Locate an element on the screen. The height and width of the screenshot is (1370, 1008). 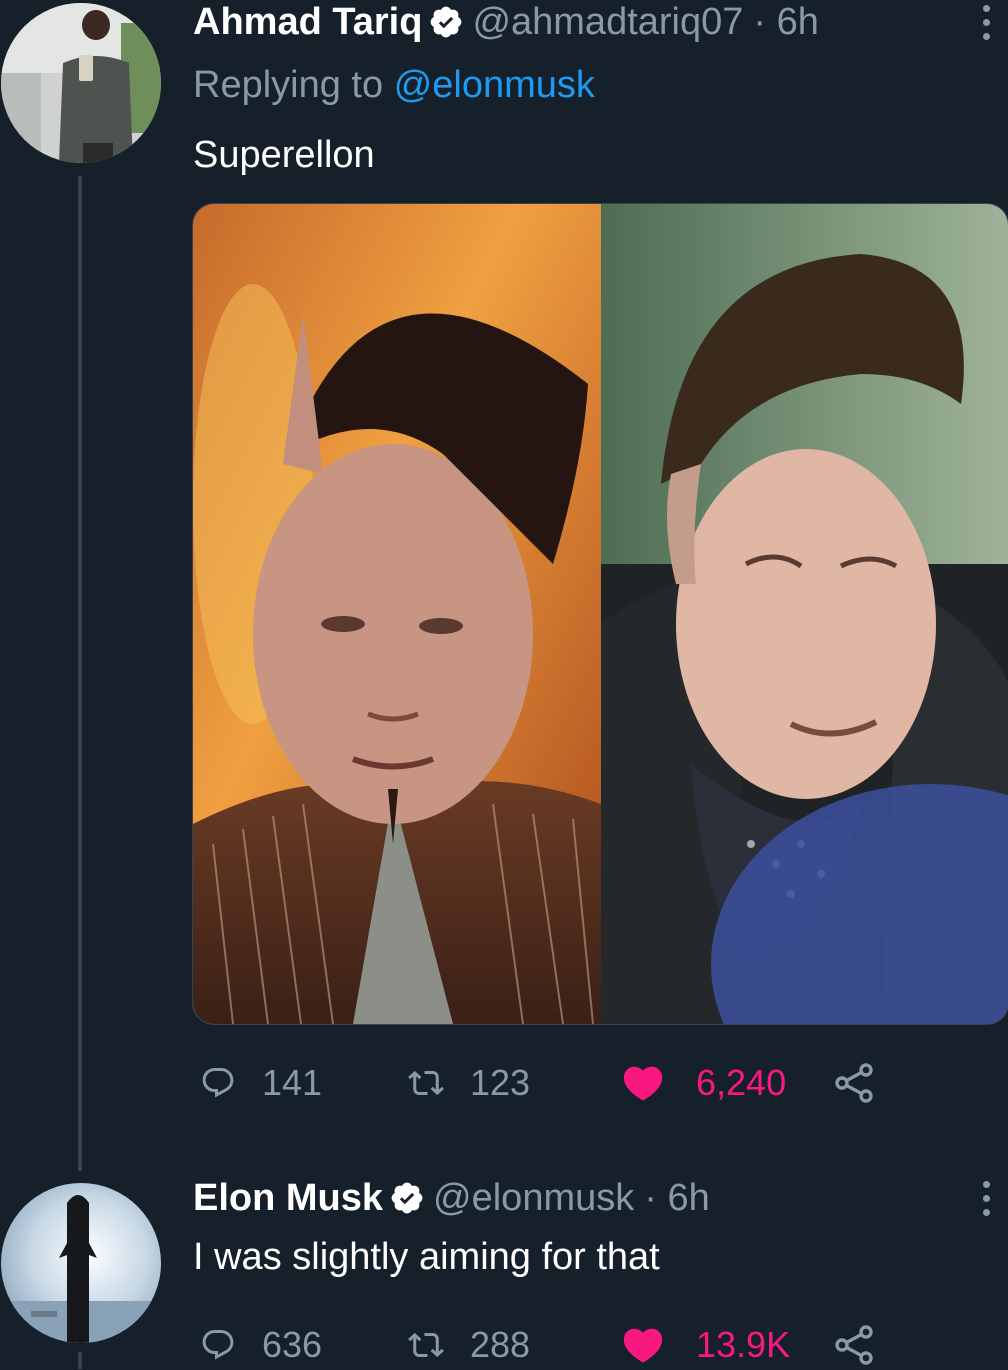
like-button: 6,240 is located at coordinates (703, 1083).